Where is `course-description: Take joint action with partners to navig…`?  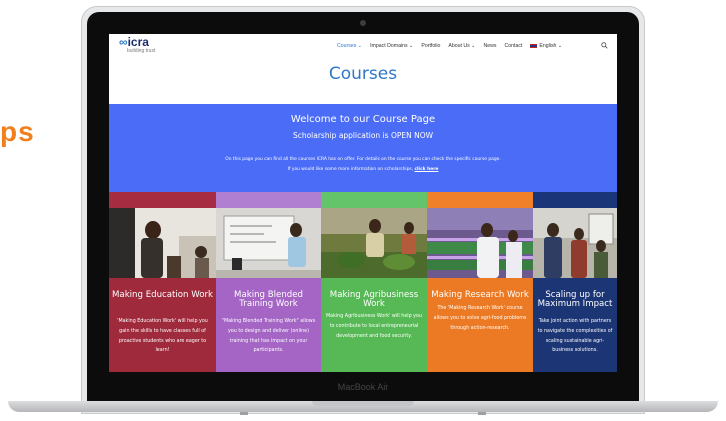
course-description: Take joint action with partners to navig… is located at coordinates (575, 336).